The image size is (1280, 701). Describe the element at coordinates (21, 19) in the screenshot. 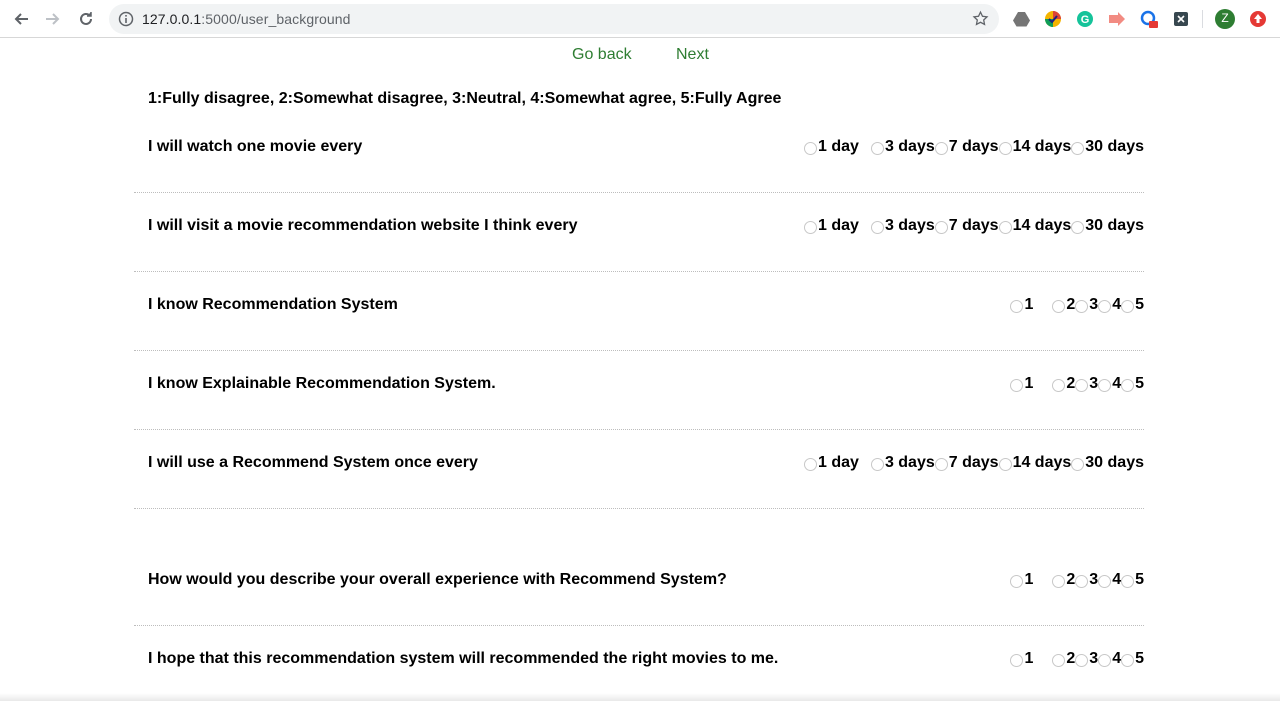

I see `back-arrow-icon` at that location.